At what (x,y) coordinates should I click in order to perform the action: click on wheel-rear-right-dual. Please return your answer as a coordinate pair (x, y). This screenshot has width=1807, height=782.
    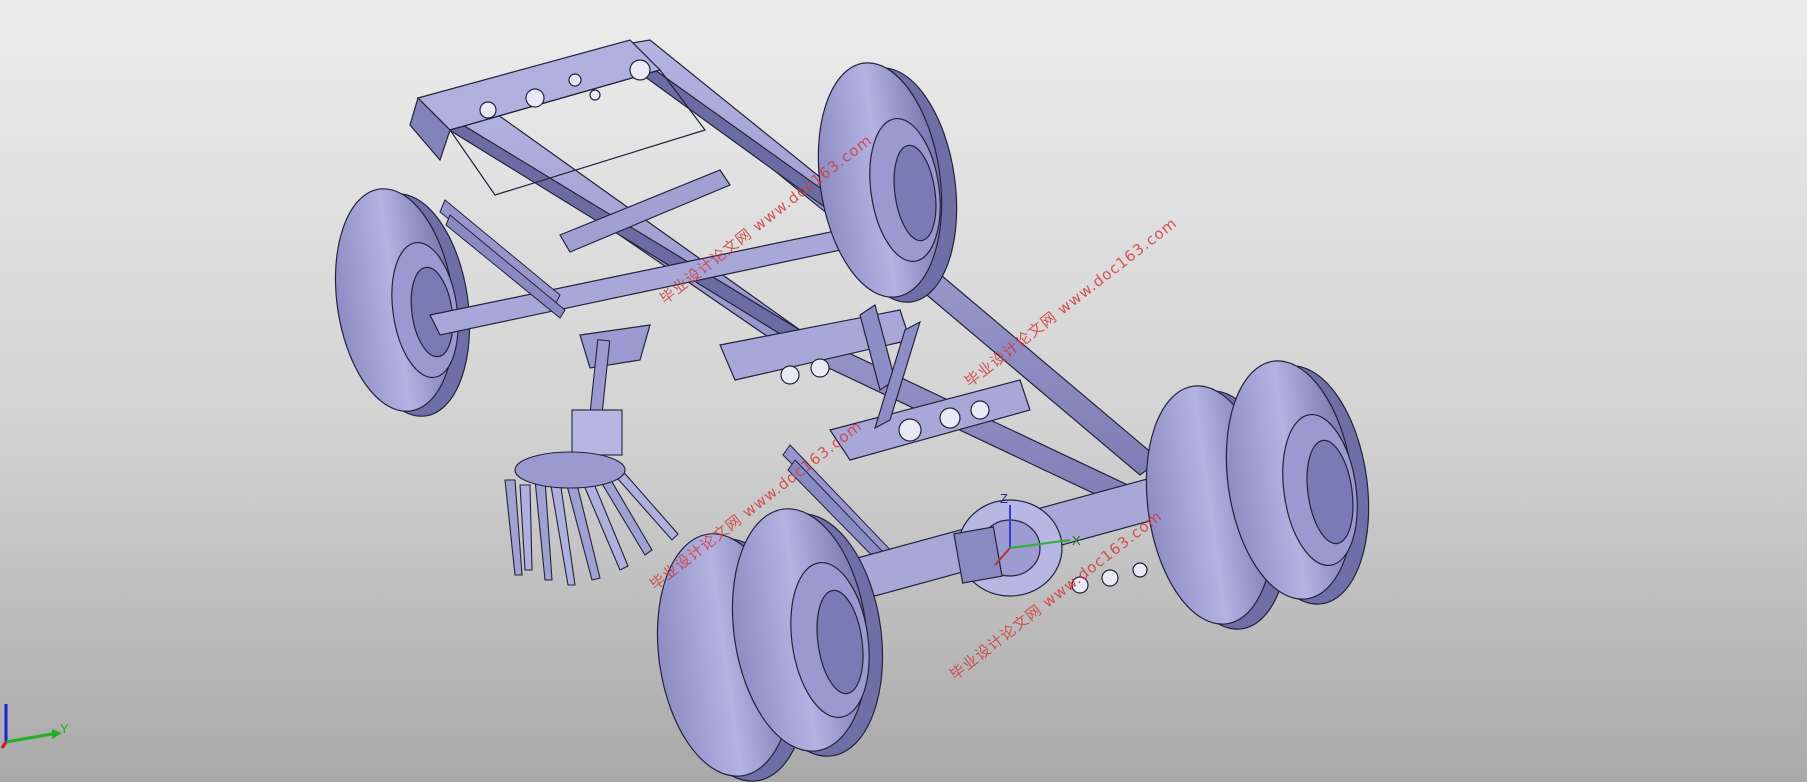
    Looking at the image, I should click on (1257, 495).